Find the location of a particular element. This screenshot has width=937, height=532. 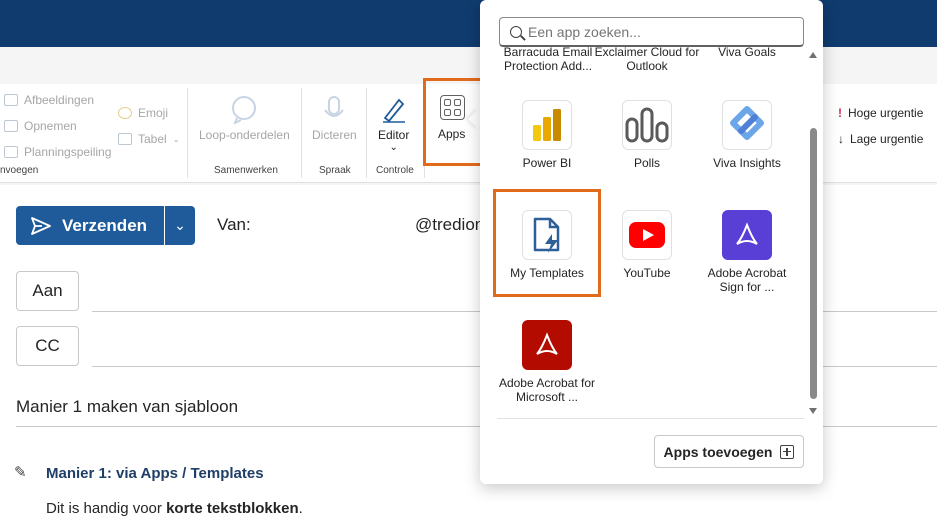

send-button: Verzenden is located at coordinates (90, 225).